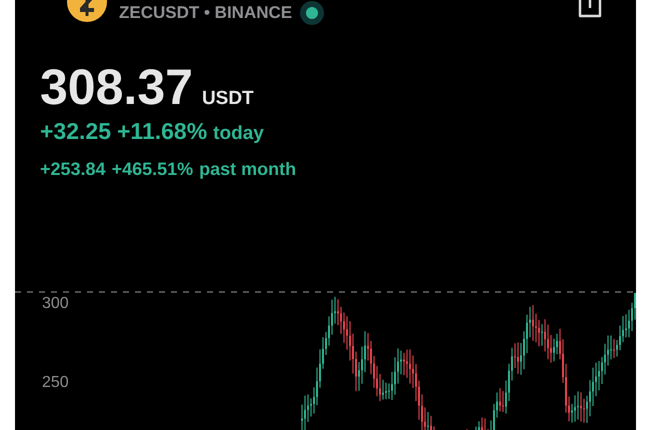 This screenshot has width=649, height=430. Describe the element at coordinates (590, 9) in the screenshot. I see `share-icon` at that location.